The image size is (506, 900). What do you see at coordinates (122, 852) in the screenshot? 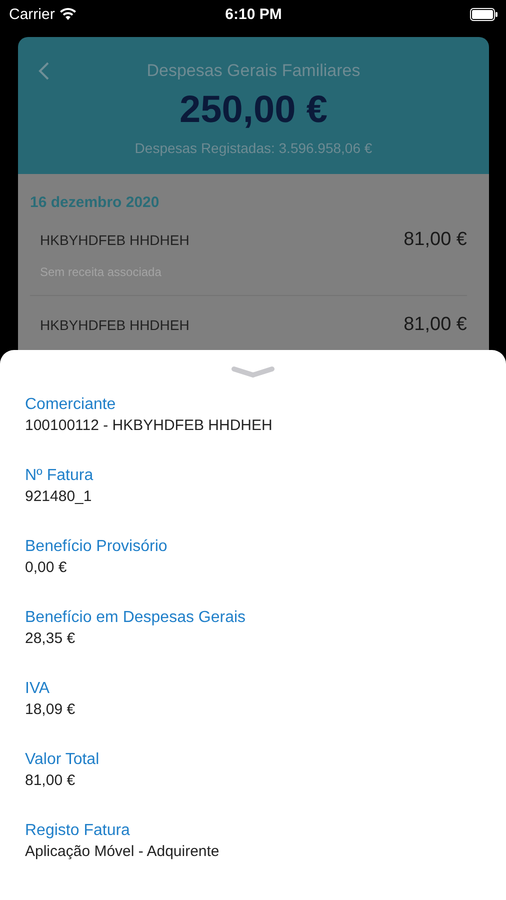
I see `field-value: Aplicação Móvel - Adquirente` at bounding box center [122, 852].